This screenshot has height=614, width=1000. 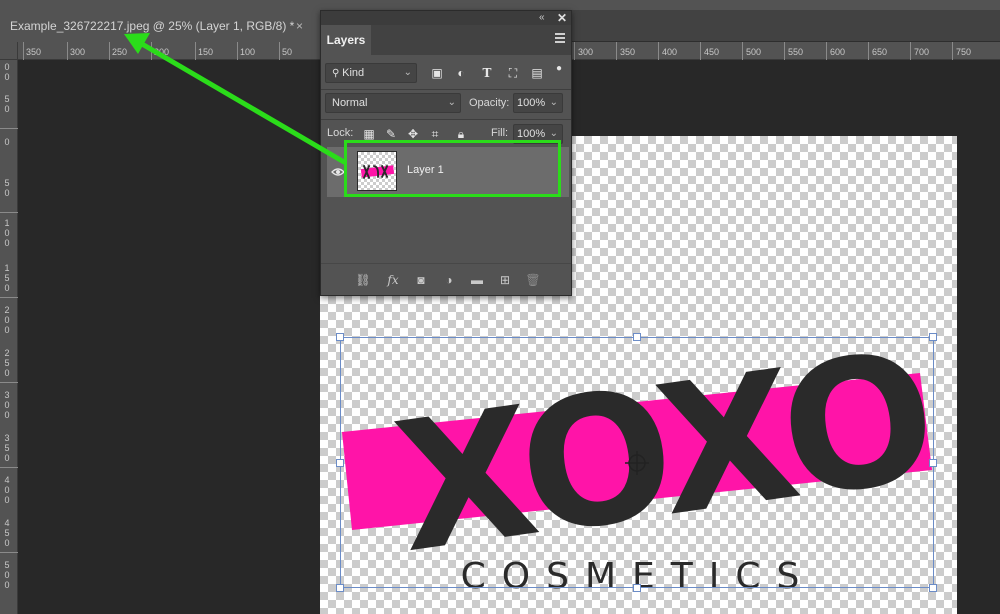 I want to click on adjustment-layer-icon: ◑, so click(x=449, y=280).